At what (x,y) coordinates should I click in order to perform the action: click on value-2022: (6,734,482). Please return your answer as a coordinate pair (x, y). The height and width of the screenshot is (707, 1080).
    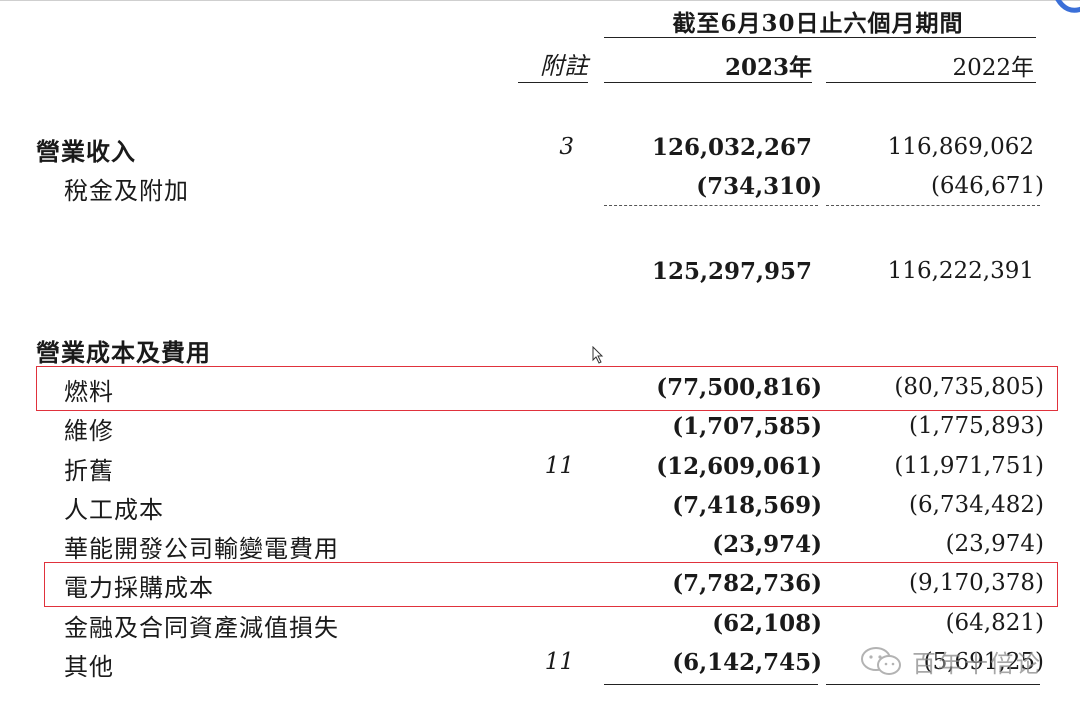
    Looking at the image, I should click on (976, 505).